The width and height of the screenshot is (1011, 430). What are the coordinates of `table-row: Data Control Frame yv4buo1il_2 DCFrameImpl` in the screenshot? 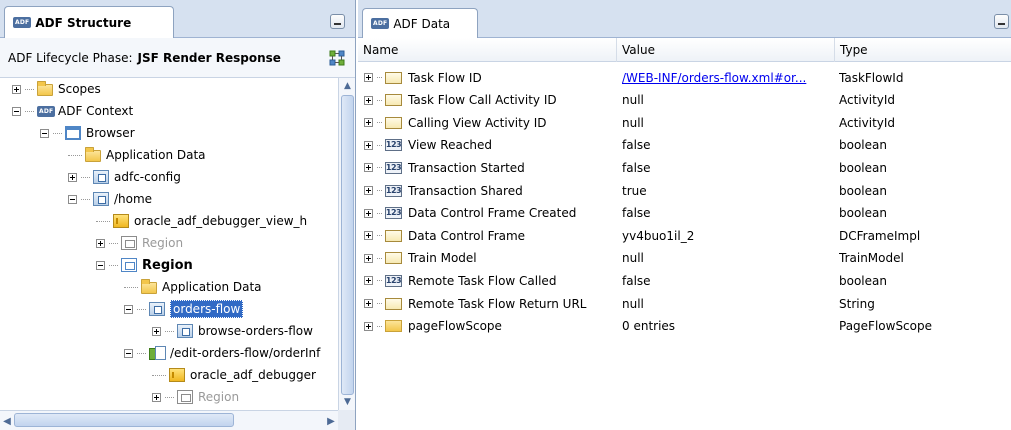 It's located at (684, 235).